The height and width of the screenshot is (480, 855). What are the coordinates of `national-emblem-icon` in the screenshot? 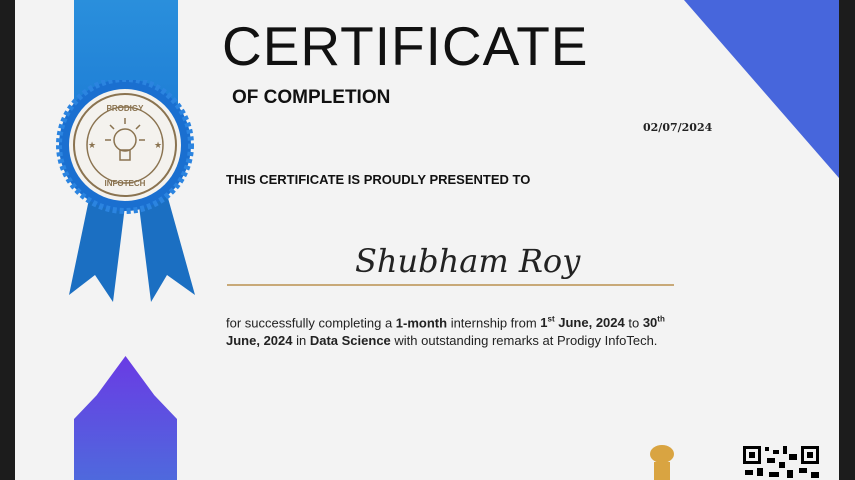 It's located at (662, 462).